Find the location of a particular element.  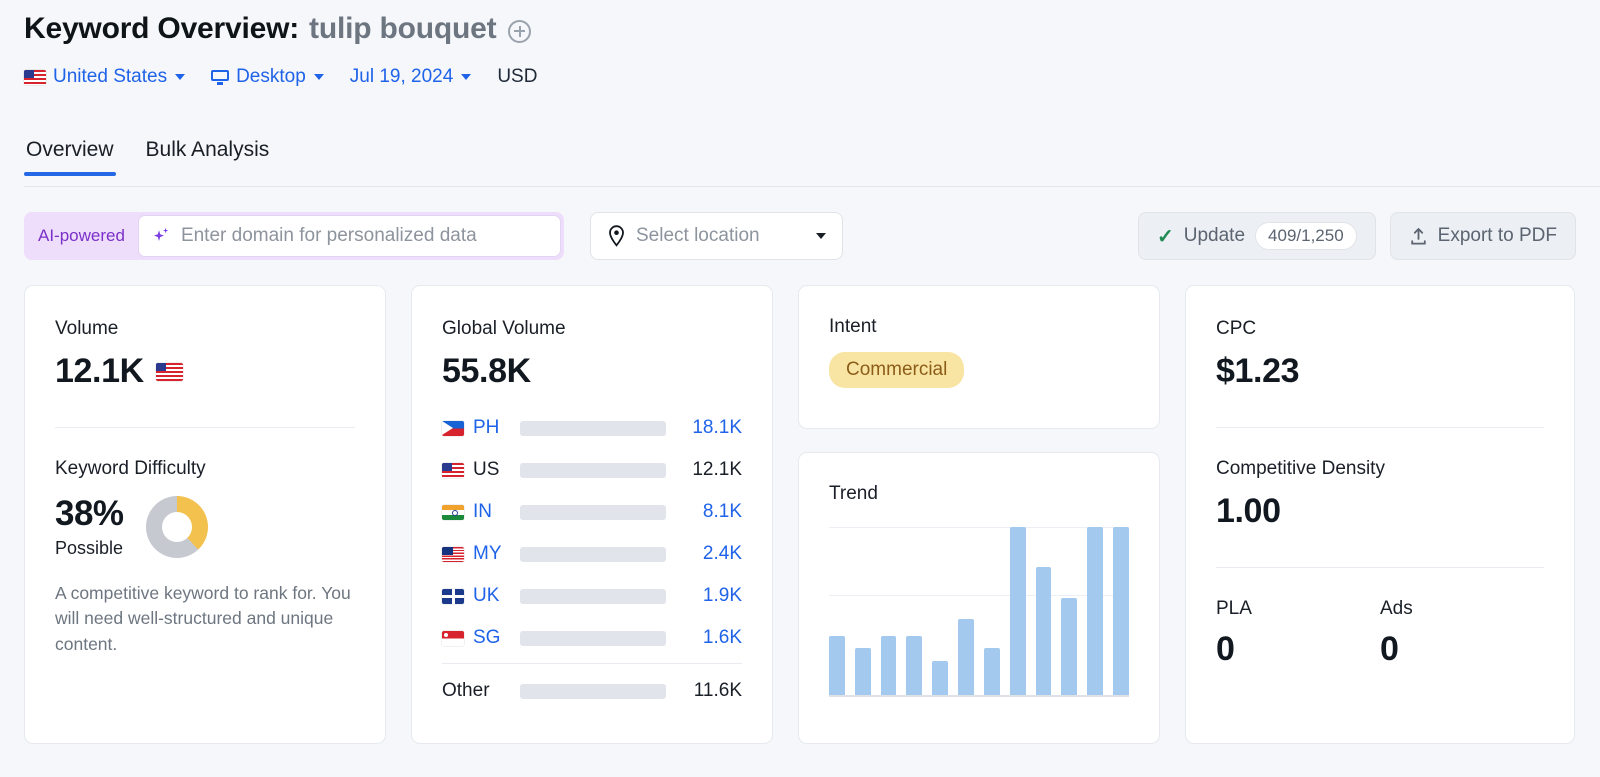

global-volume-row: US 12.1K is located at coordinates (592, 470).